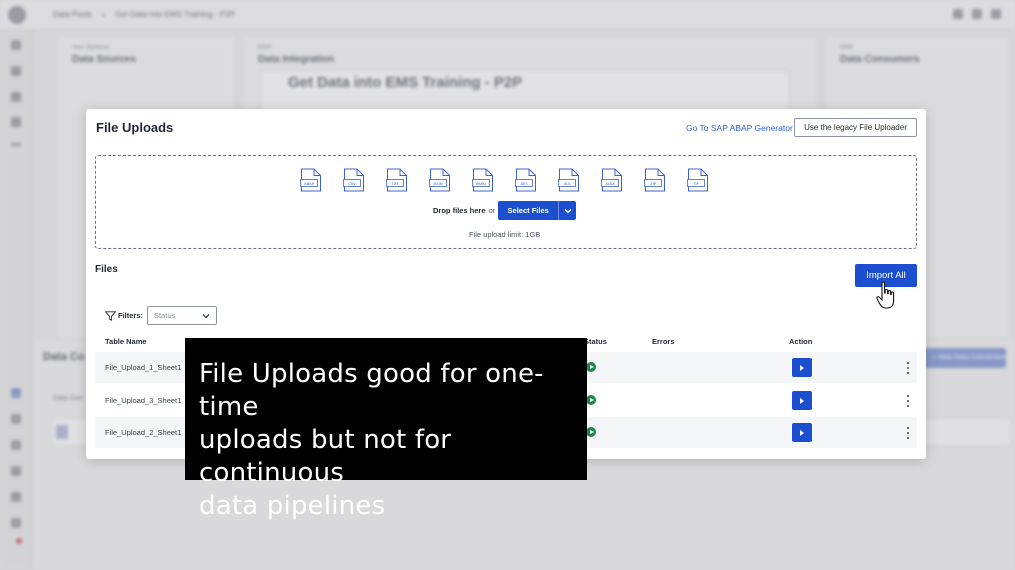 Image resolution: width=1015 pixels, height=570 pixels. I want to click on file-type-txt-icon: TXT, so click(397, 180).